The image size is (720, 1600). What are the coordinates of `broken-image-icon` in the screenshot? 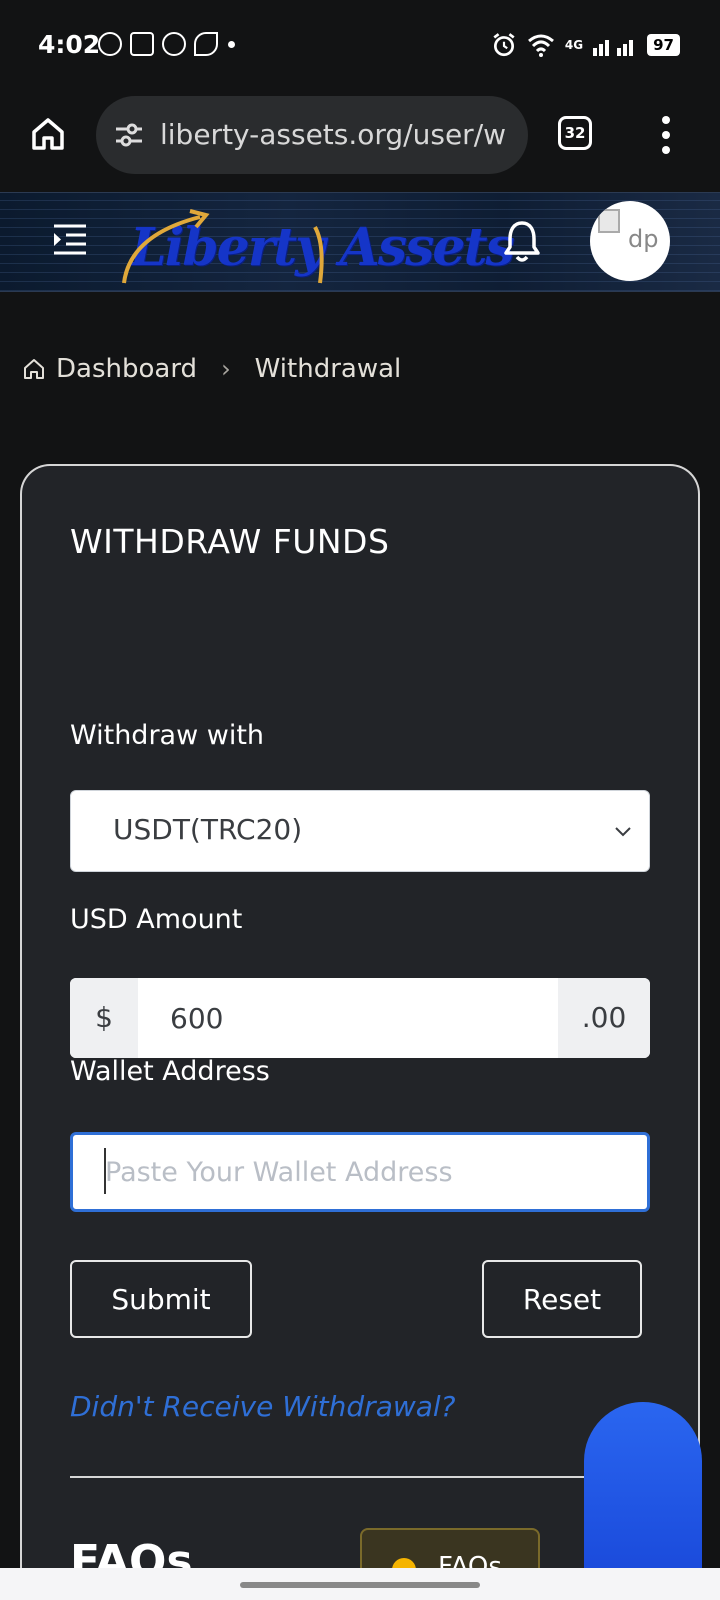 It's located at (609, 221).